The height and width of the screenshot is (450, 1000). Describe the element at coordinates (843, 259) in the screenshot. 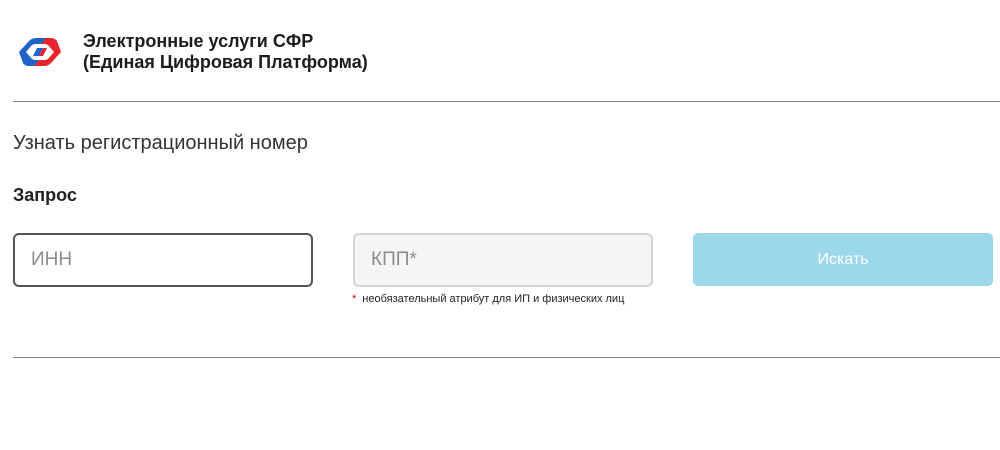

I see `search-button: Искать` at that location.